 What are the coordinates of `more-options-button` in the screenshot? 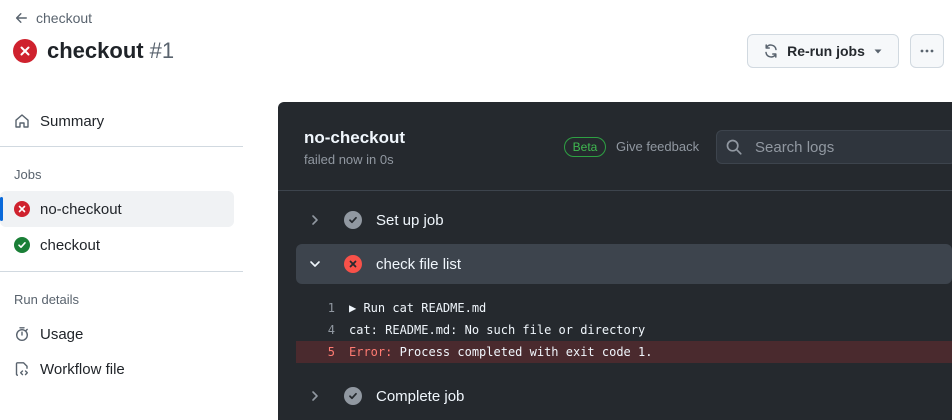 It's located at (927, 51).